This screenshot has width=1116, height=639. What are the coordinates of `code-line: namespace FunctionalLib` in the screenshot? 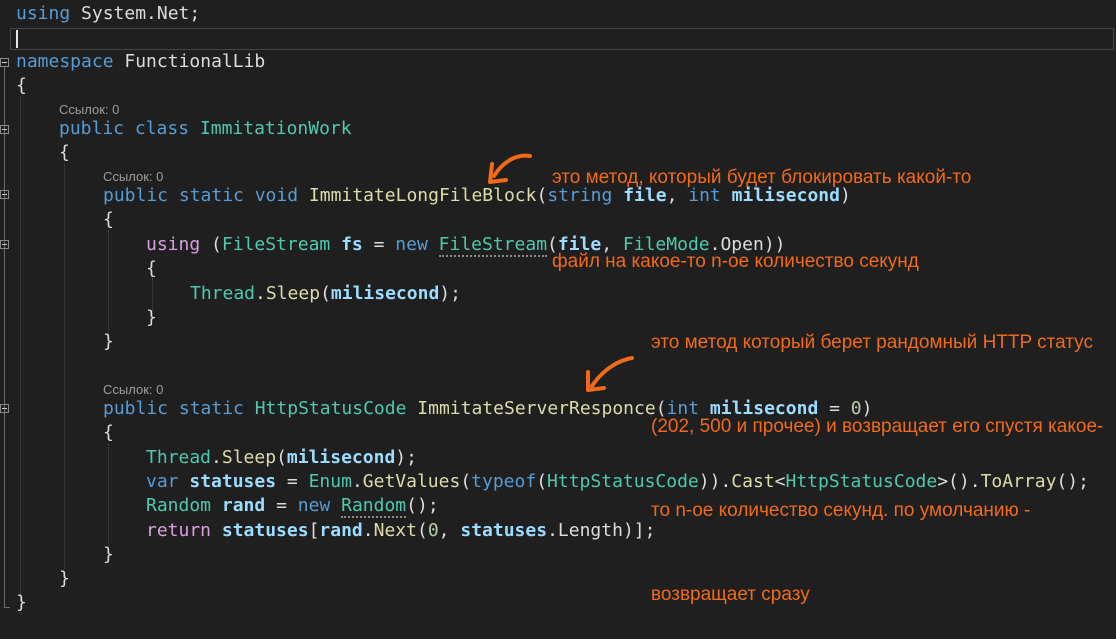 It's located at (141, 61).